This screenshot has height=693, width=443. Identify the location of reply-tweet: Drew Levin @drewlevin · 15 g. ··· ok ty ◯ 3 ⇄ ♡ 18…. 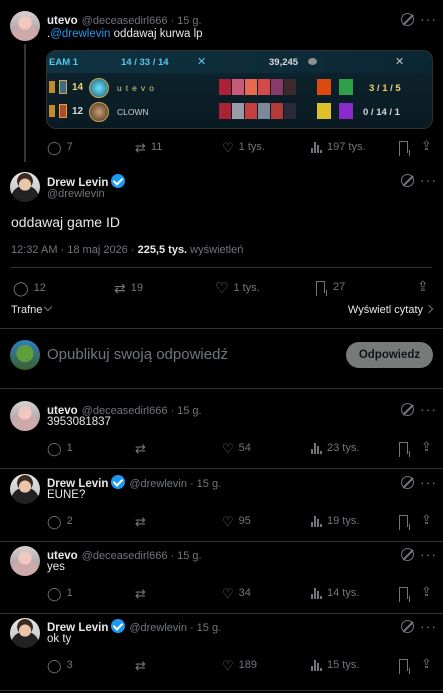
(221, 652).